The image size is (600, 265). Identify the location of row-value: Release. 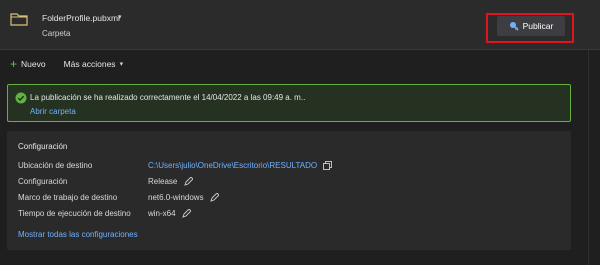
(170, 182).